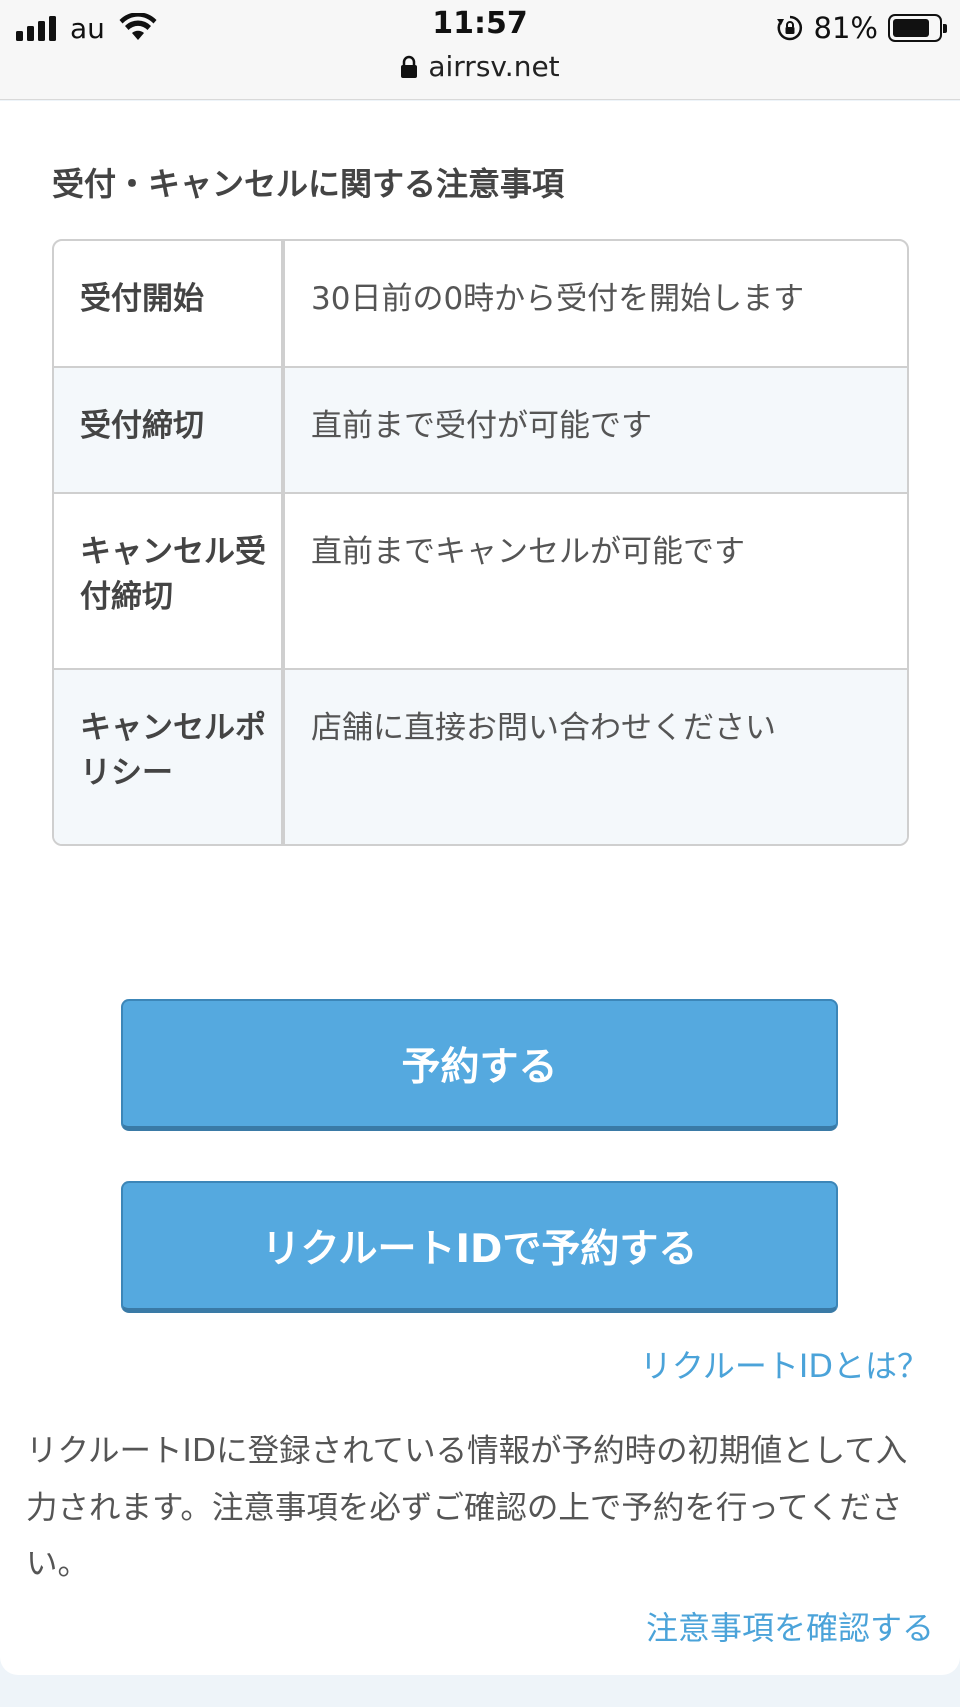 This screenshot has height=1707, width=960. What do you see at coordinates (790, 1626) in the screenshot?
I see `confirm-notice-link: 注意事項を確認する` at bounding box center [790, 1626].